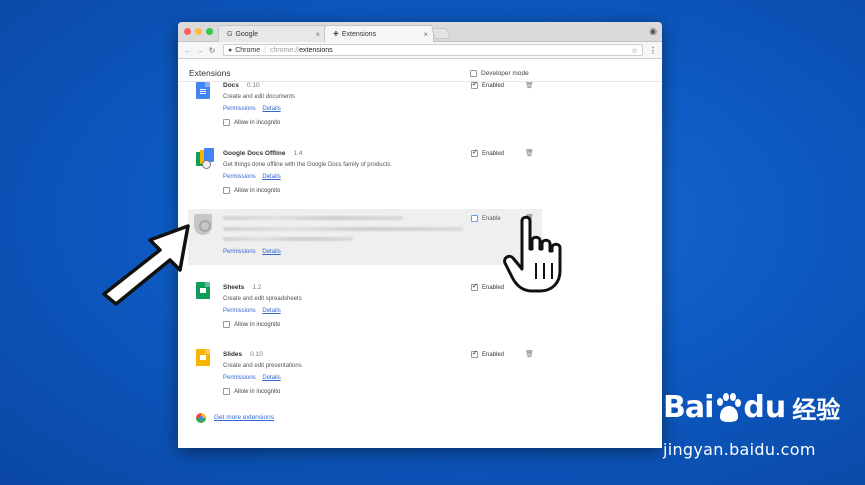 This screenshot has width=865, height=485. I want to click on developer-mode-label: Developer mode, so click(505, 73).